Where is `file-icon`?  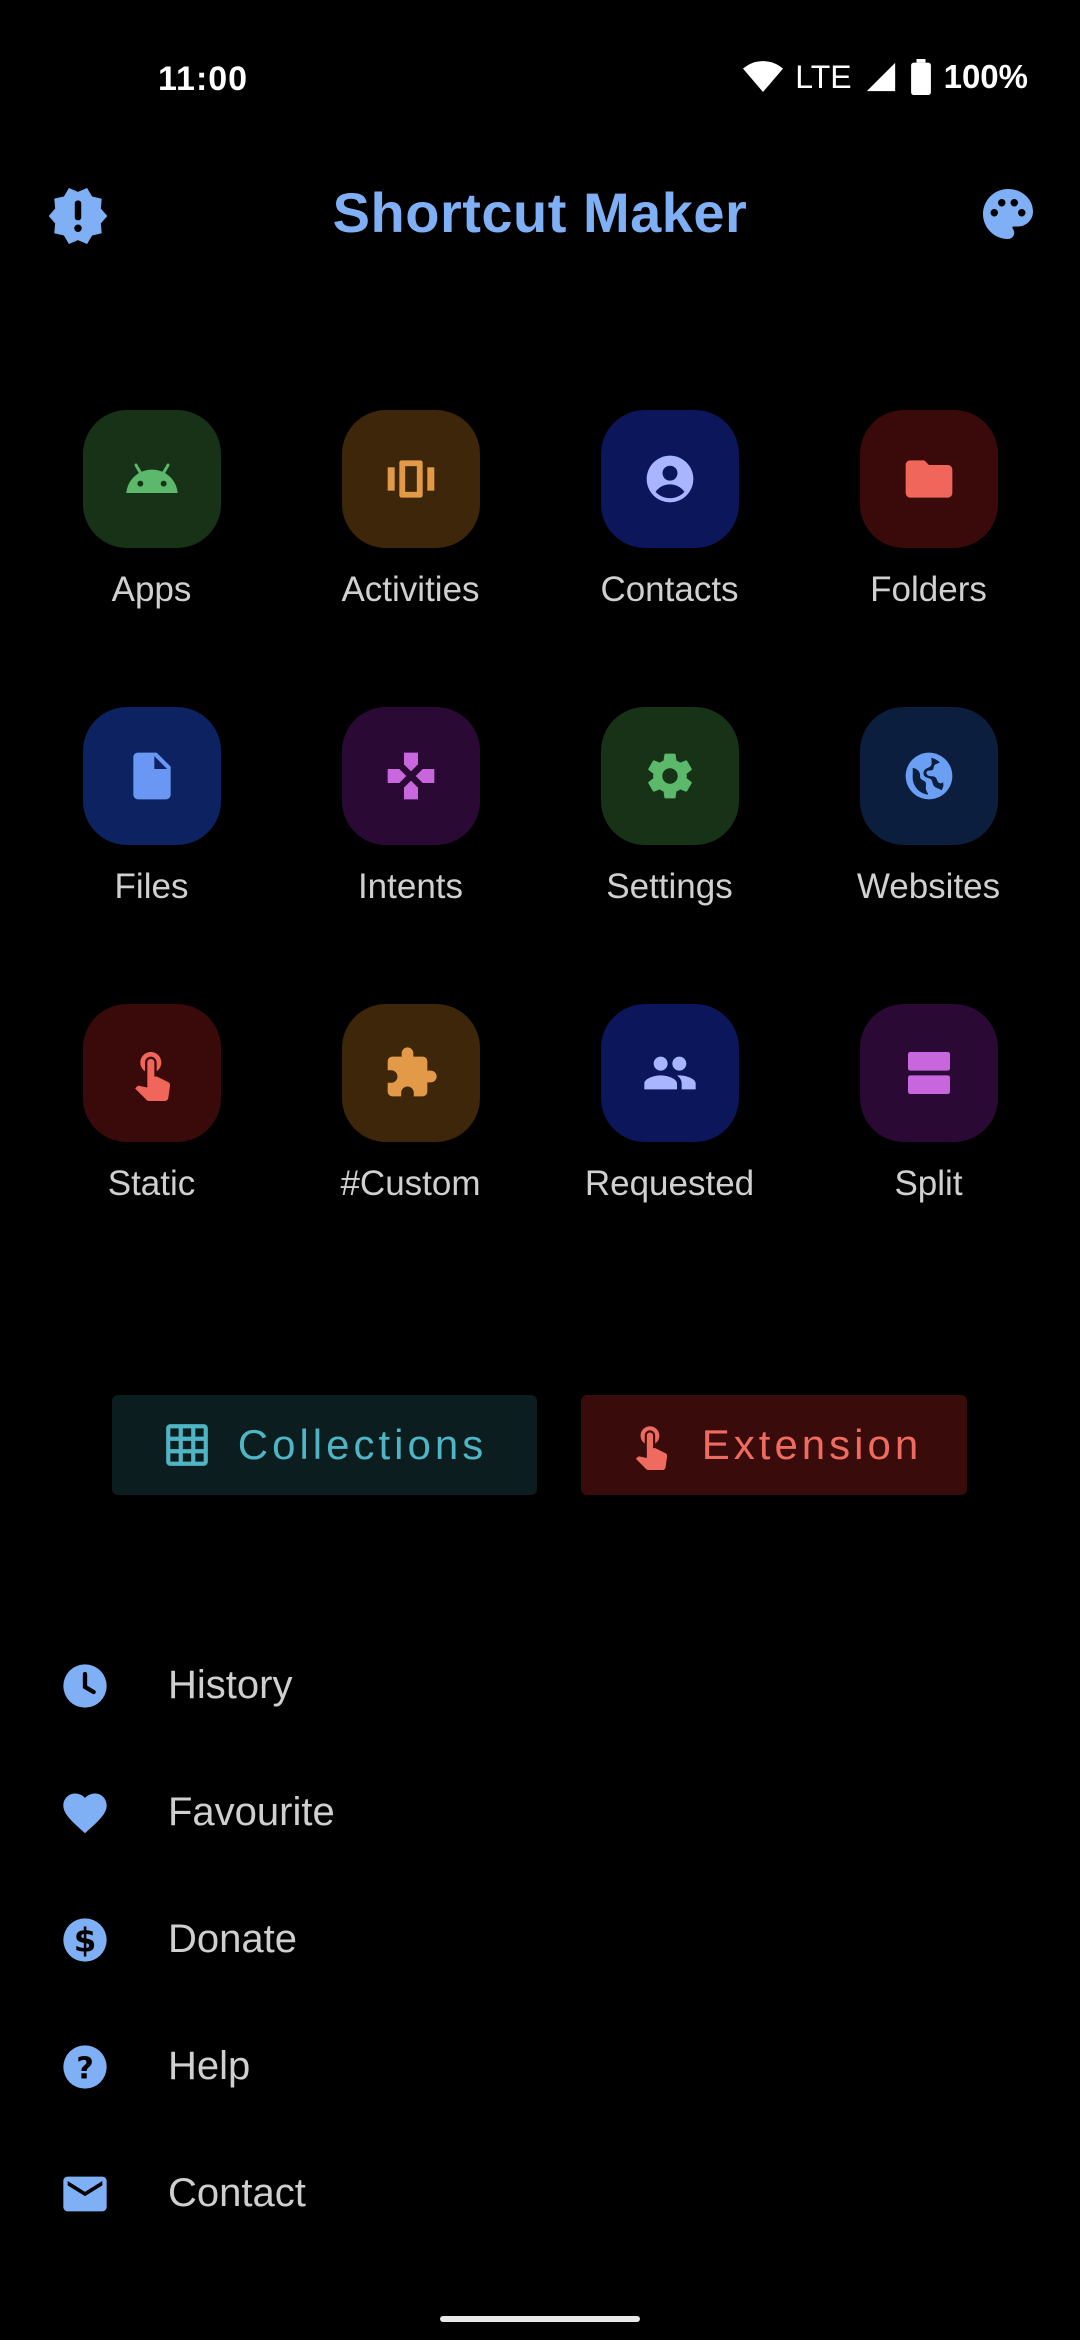 file-icon is located at coordinates (151, 776).